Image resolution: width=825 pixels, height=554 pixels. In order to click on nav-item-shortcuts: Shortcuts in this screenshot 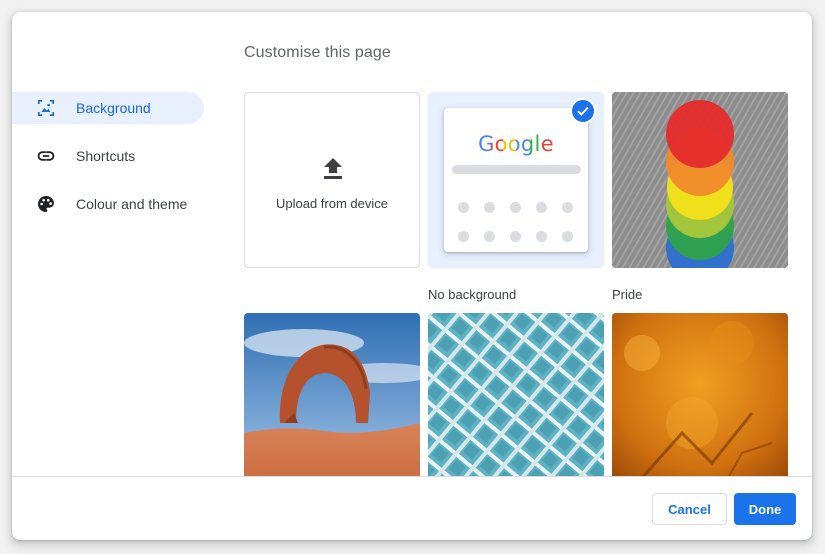, I will do `click(108, 156)`.